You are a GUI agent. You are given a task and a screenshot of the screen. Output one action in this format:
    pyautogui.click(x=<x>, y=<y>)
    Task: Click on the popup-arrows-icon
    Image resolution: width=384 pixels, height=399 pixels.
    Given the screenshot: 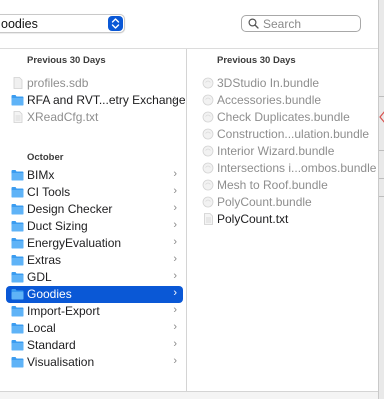 What is the action you would take?
    pyautogui.click(x=115, y=23)
    